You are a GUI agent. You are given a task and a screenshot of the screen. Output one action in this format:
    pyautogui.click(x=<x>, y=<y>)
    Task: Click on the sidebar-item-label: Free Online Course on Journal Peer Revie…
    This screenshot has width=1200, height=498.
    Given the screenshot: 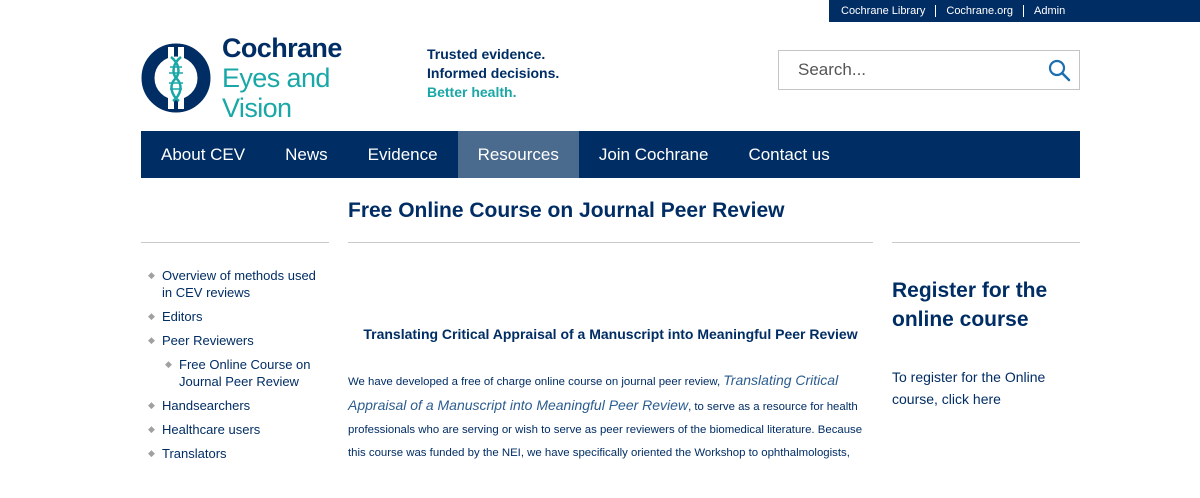 What is the action you would take?
    pyautogui.click(x=245, y=373)
    